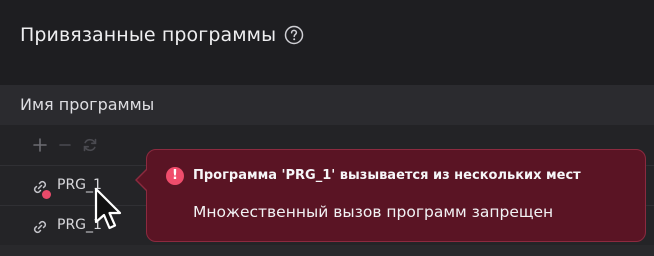 This screenshot has width=654, height=256. What do you see at coordinates (327, 250) in the screenshot?
I see `table-footer` at bounding box center [327, 250].